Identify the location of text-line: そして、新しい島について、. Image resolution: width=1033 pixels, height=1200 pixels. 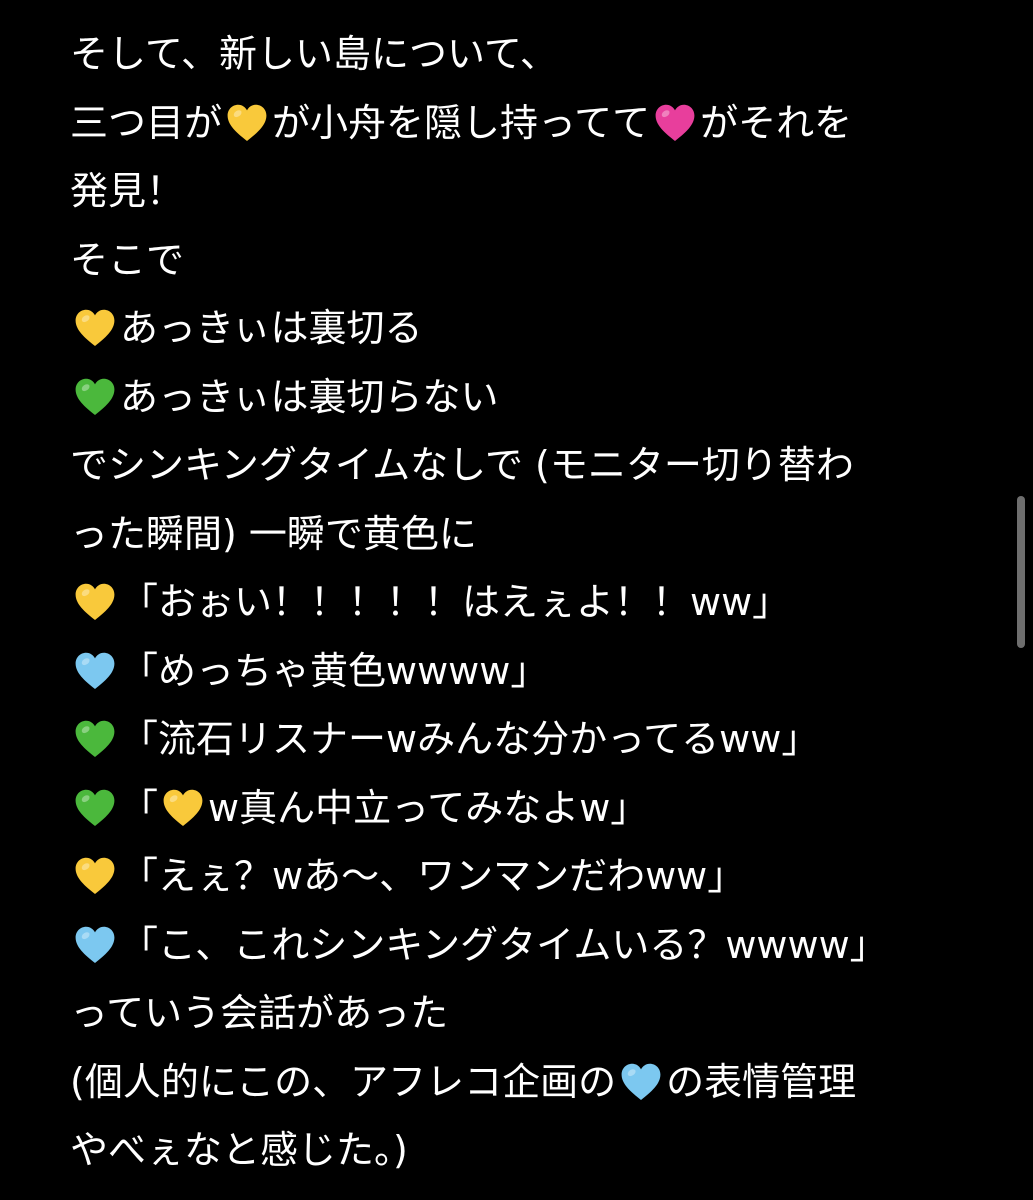
(520, 54).